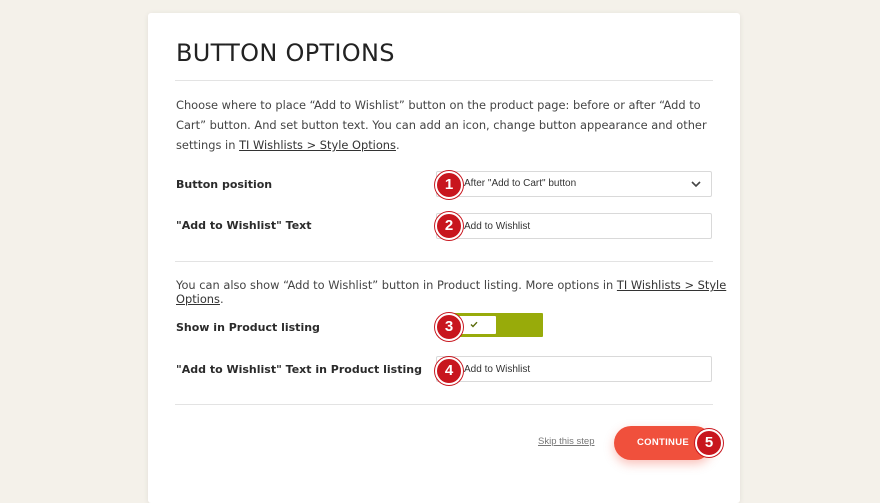 The image size is (880, 503). I want to click on skip-step-link: Skip this step, so click(566, 441).